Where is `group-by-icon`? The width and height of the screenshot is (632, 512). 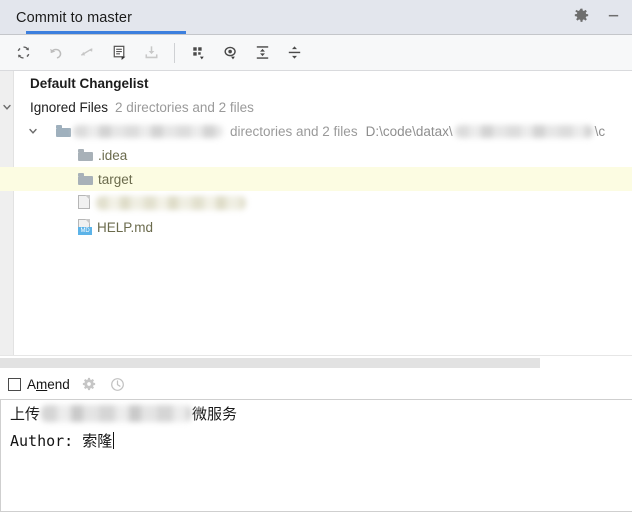 group-by-icon is located at coordinates (198, 53).